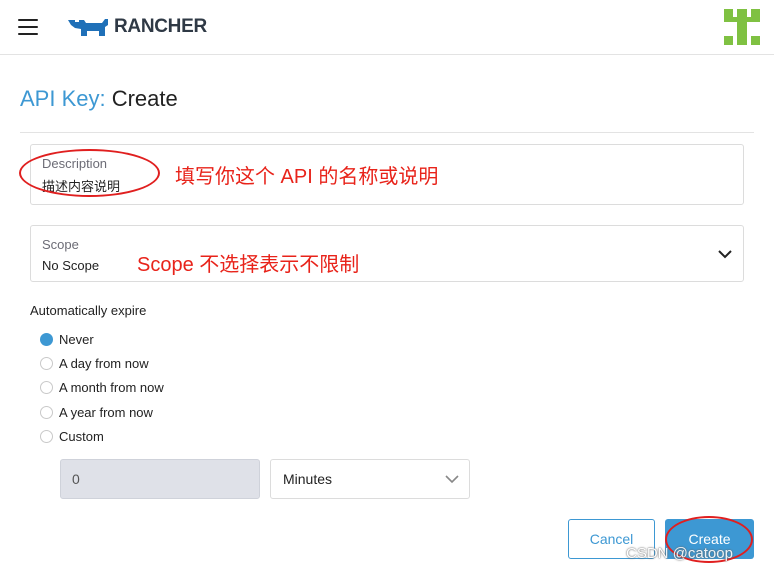  Describe the element at coordinates (63, 98) in the screenshot. I see `page-title-label: API Key:` at that location.